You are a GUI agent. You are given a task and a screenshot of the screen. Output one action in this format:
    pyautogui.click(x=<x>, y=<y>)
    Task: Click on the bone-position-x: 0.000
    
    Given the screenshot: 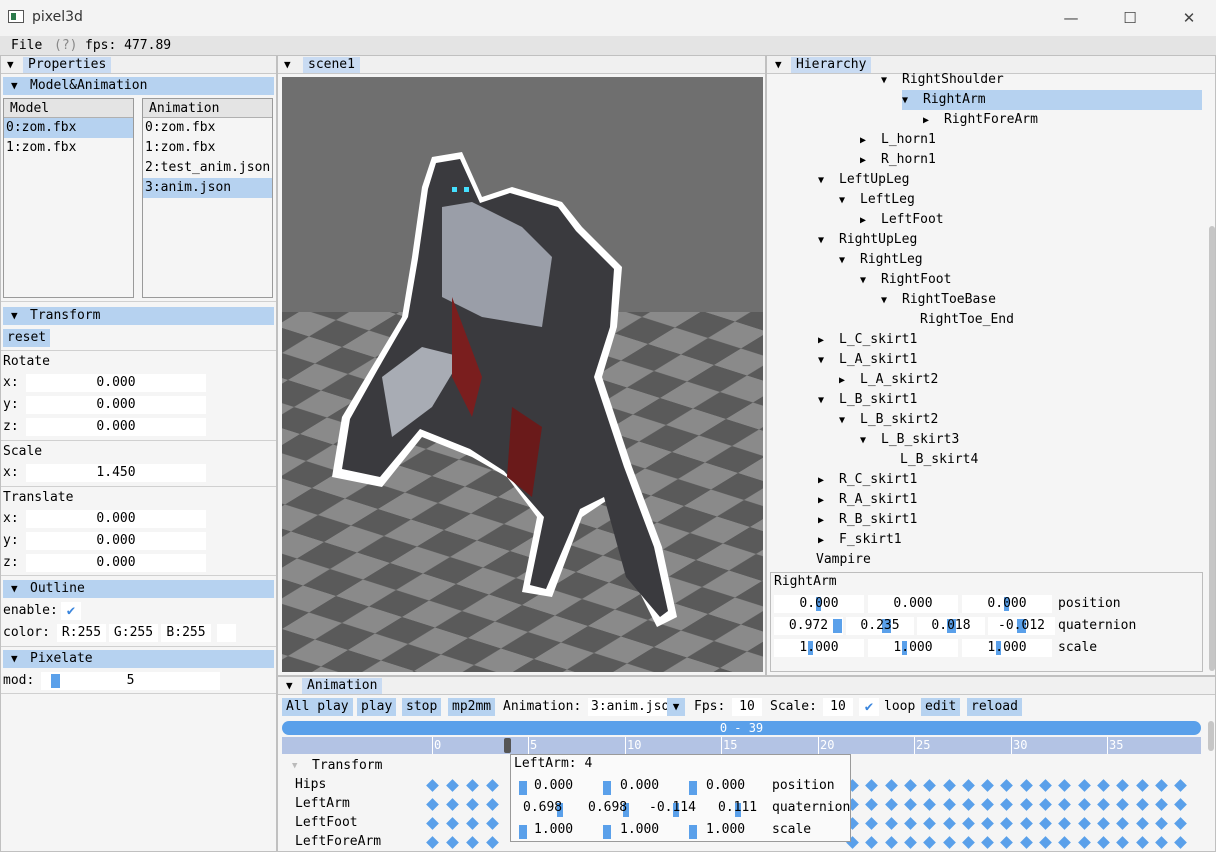 What is the action you would take?
    pyautogui.click(x=819, y=604)
    